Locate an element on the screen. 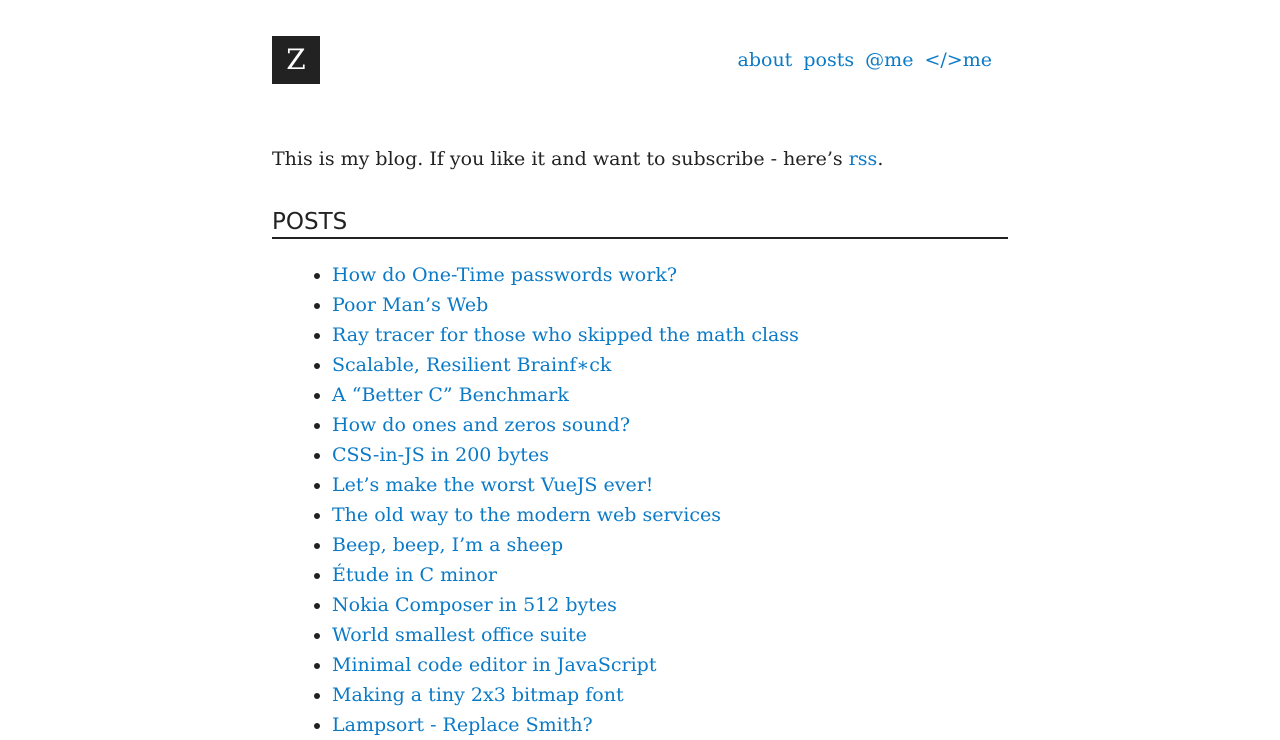  post-link: Let’s make the worst VueJS ever! is located at coordinates (492, 485).